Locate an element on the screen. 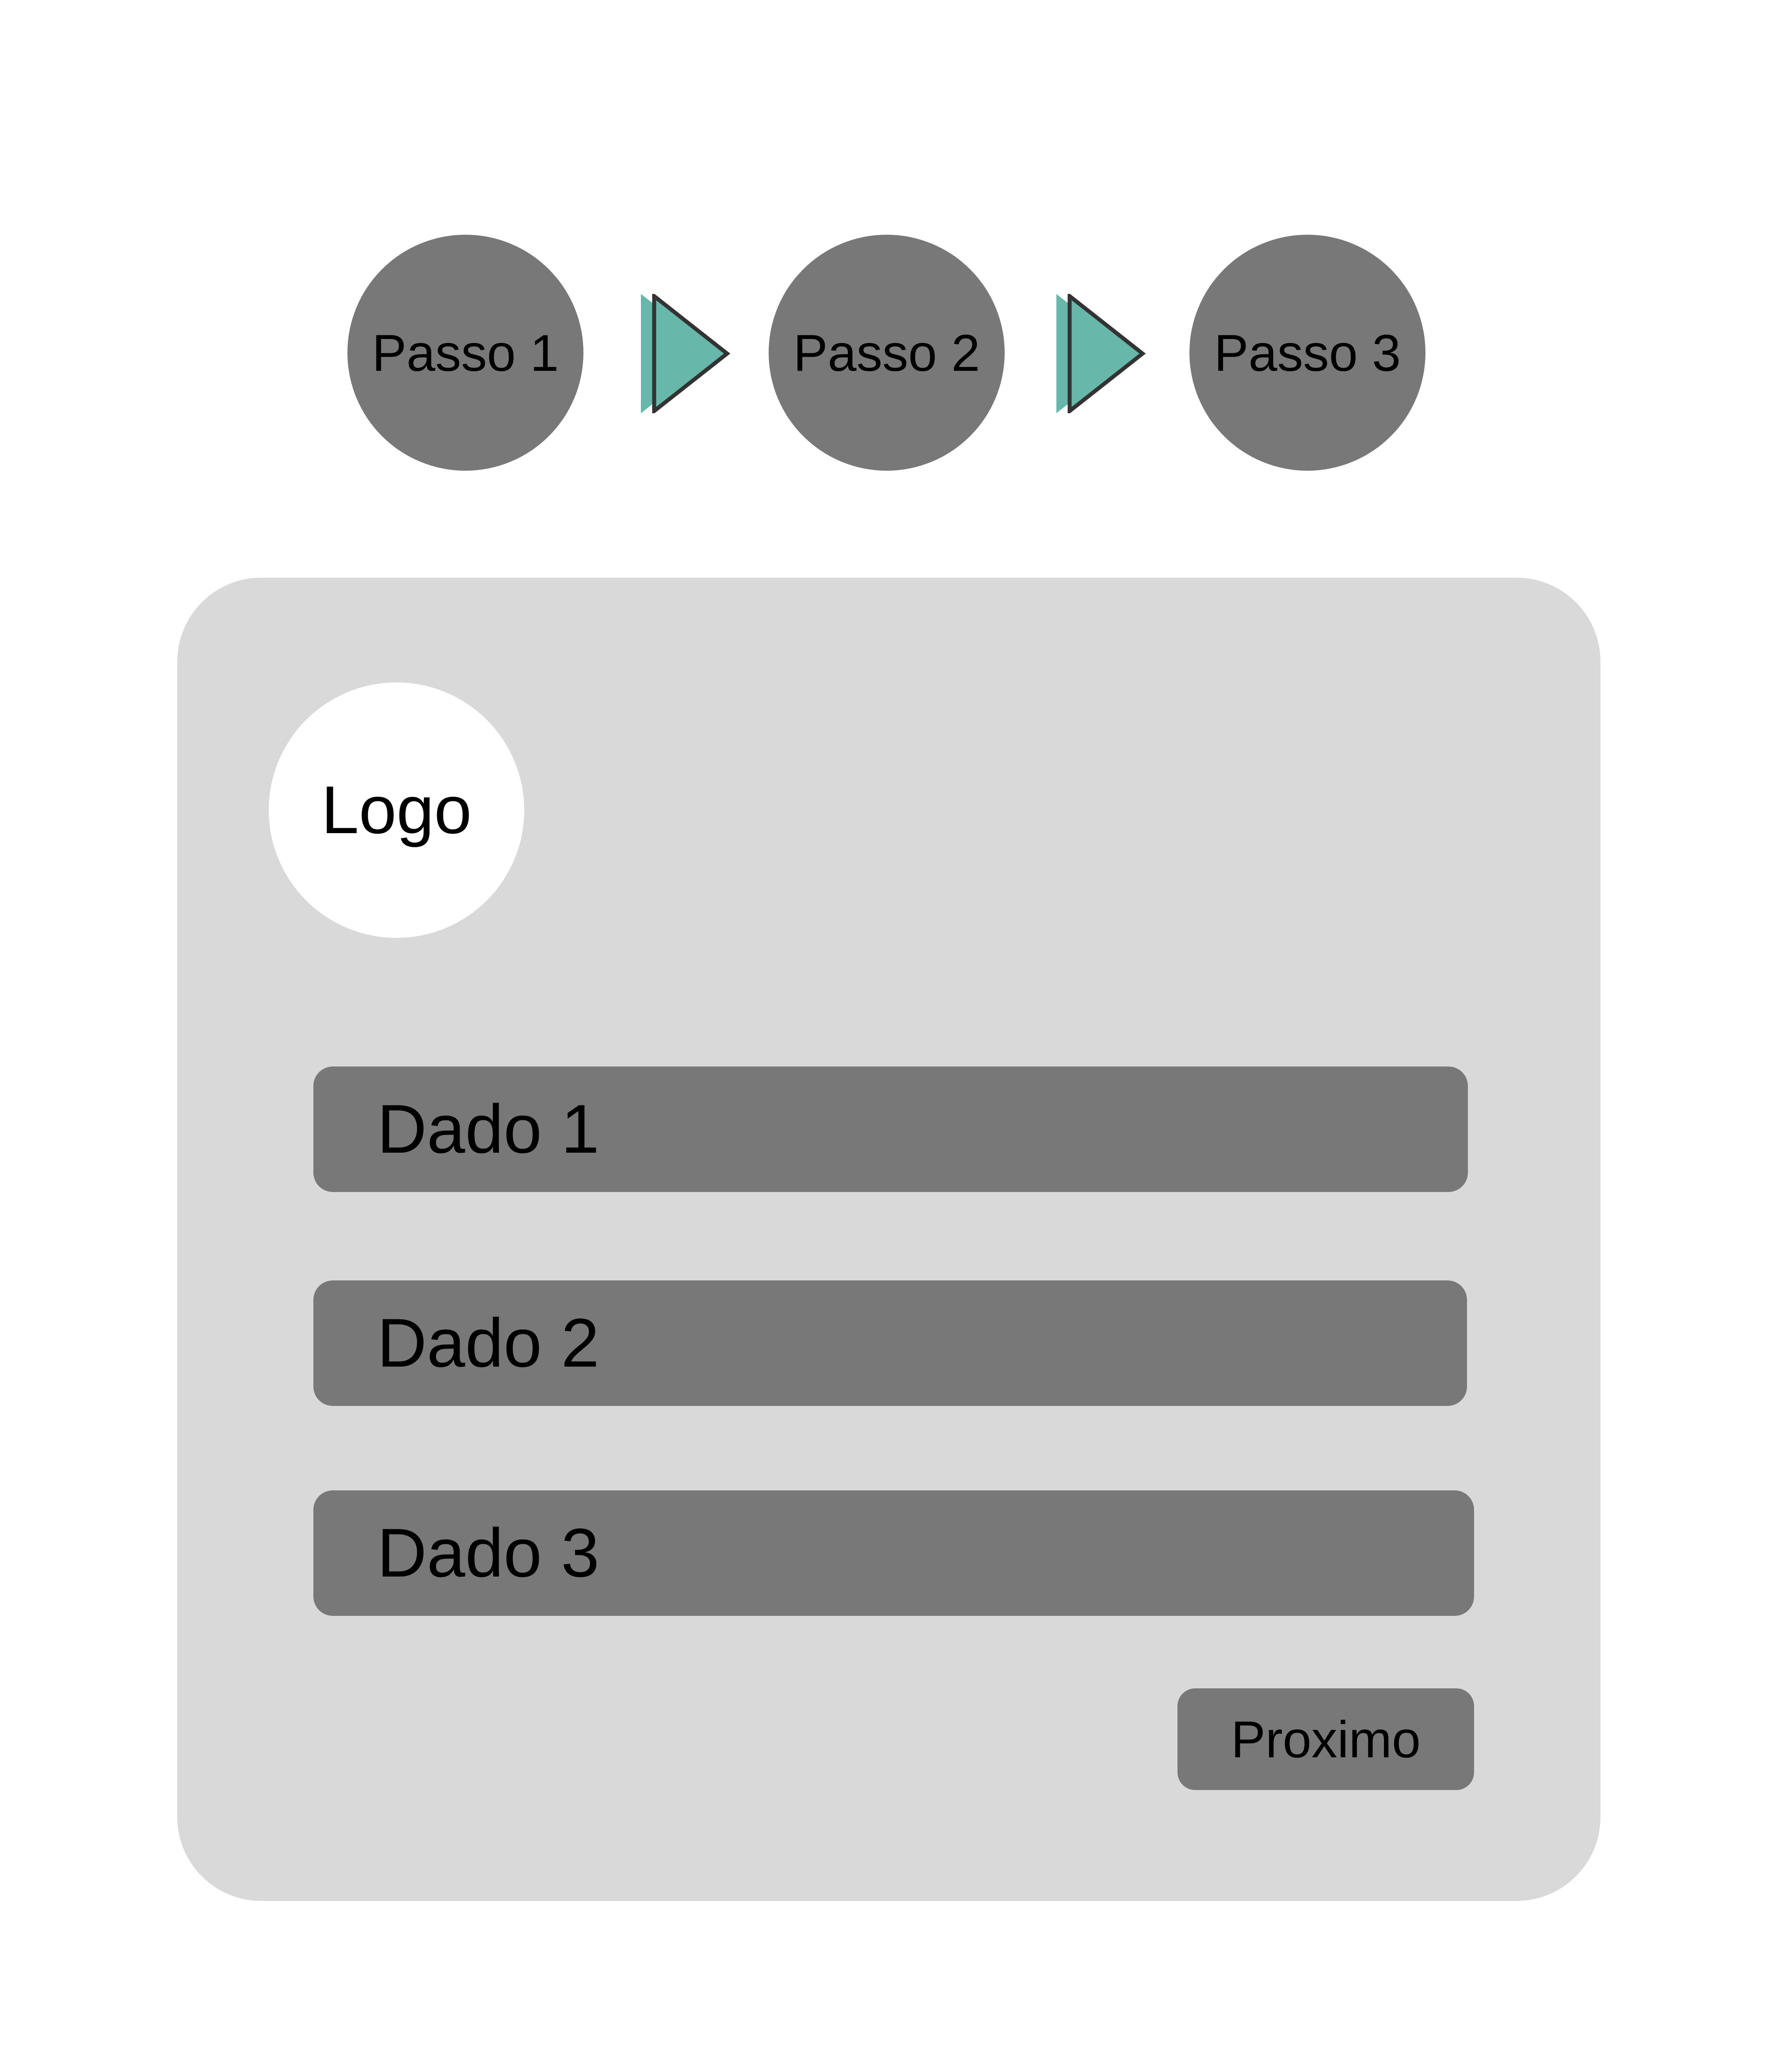 This screenshot has width=1768, height=2072. step-1-label: Passo 1 is located at coordinates (465, 353).